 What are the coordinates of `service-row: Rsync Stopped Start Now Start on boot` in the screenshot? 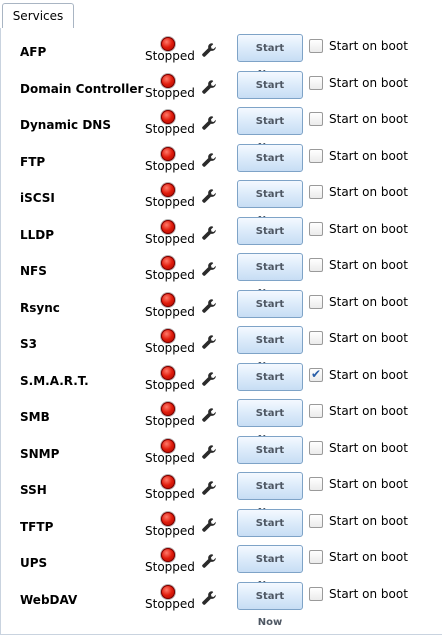 It's located at (221, 313).